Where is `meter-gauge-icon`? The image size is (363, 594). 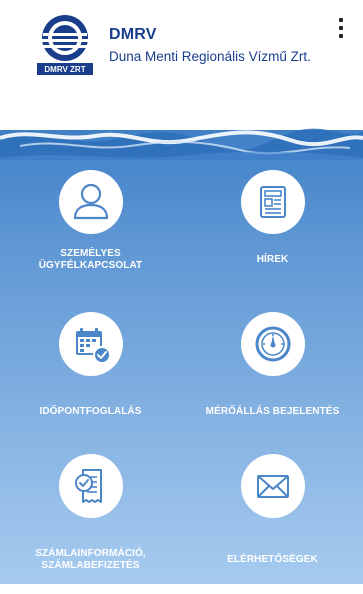
meter-gauge-icon is located at coordinates (272, 344).